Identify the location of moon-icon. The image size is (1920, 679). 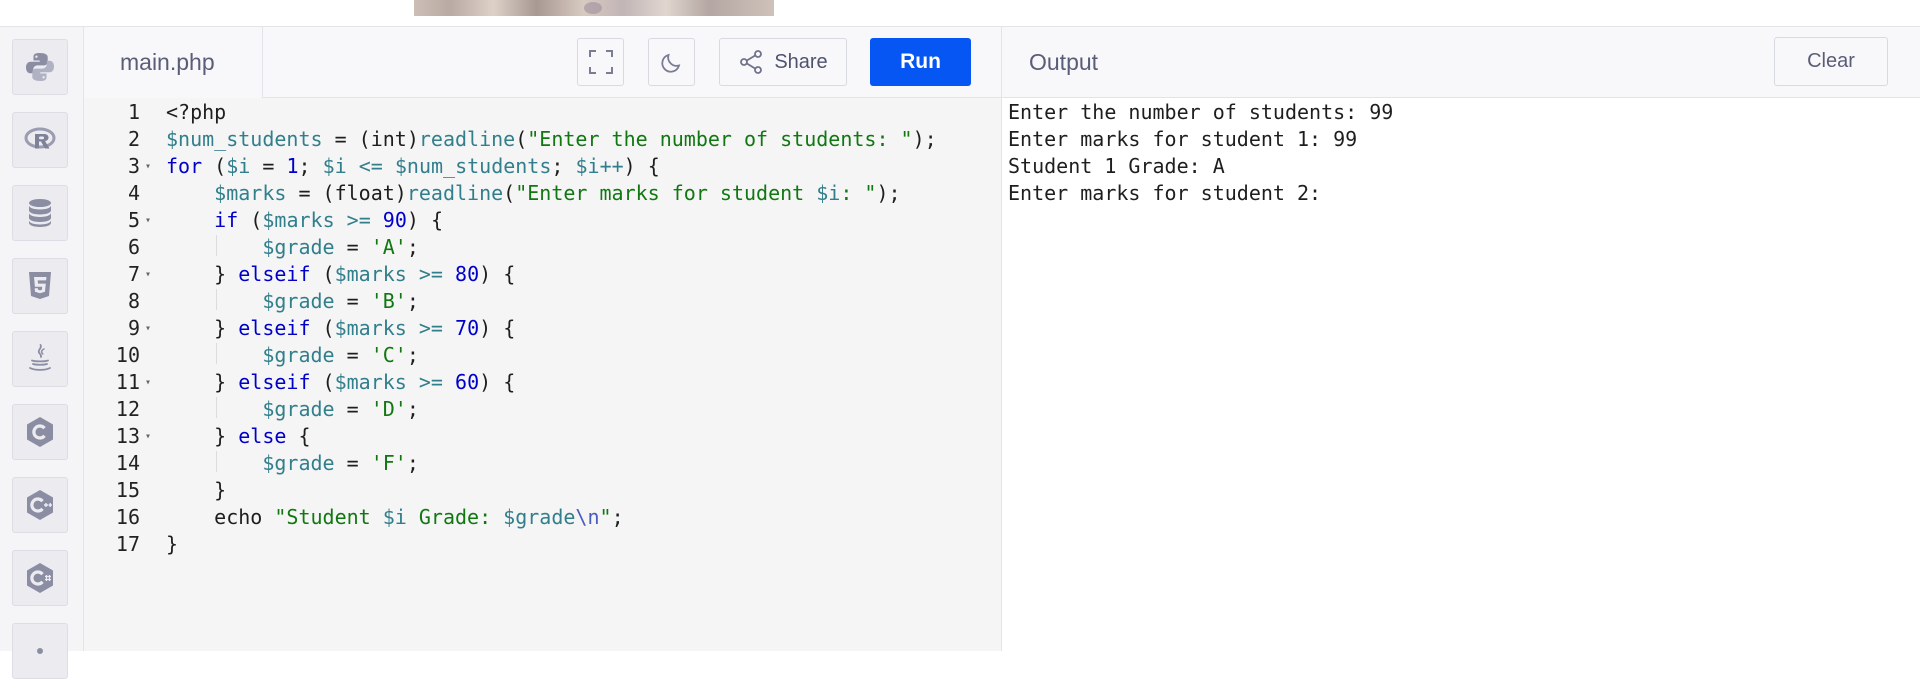
(670, 63).